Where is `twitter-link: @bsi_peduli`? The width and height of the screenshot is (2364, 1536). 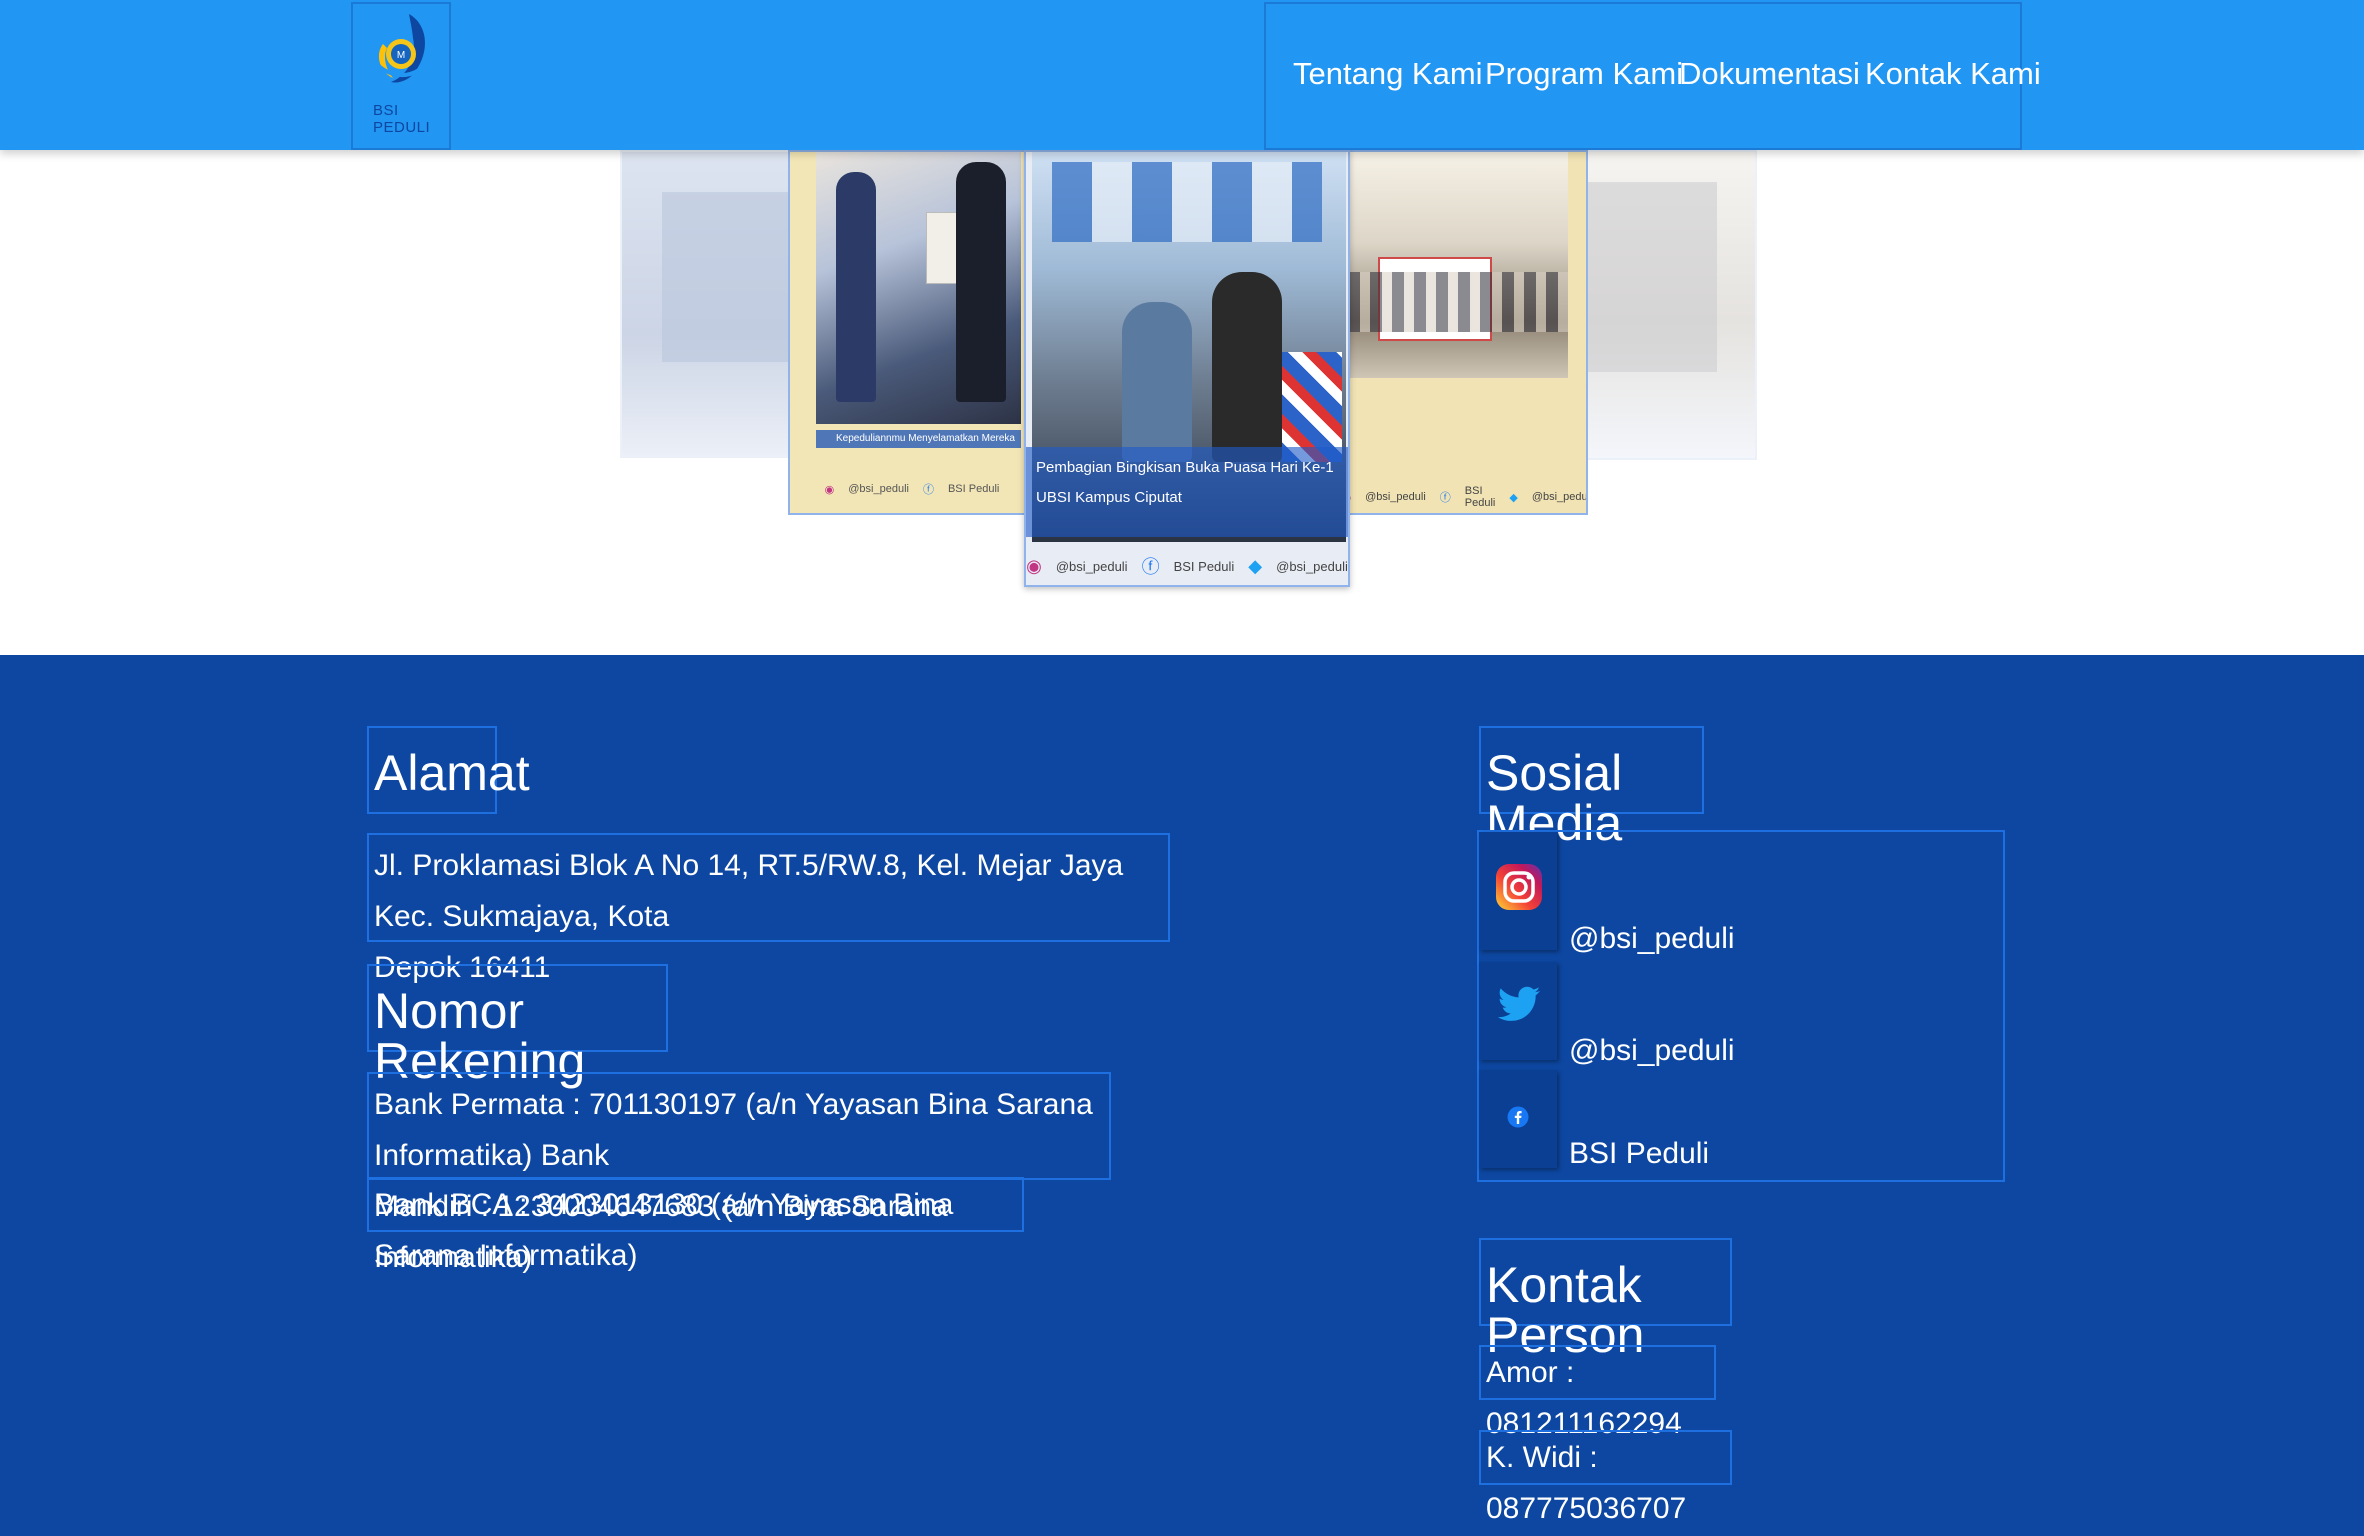
twitter-link: @bsi_peduli is located at coordinates (1652, 1051).